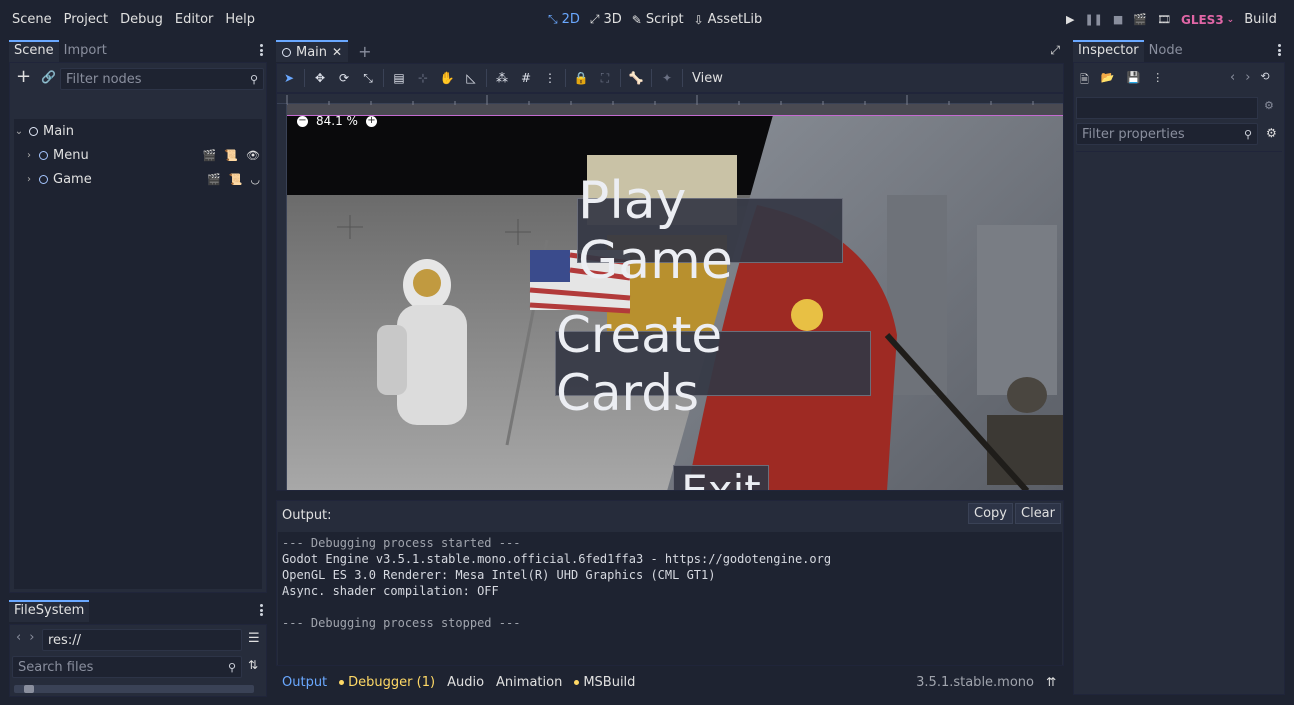  Describe the element at coordinates (1164, 19) in the screenshot. I see `play-custom-scene-icon: 🎞` at that location.